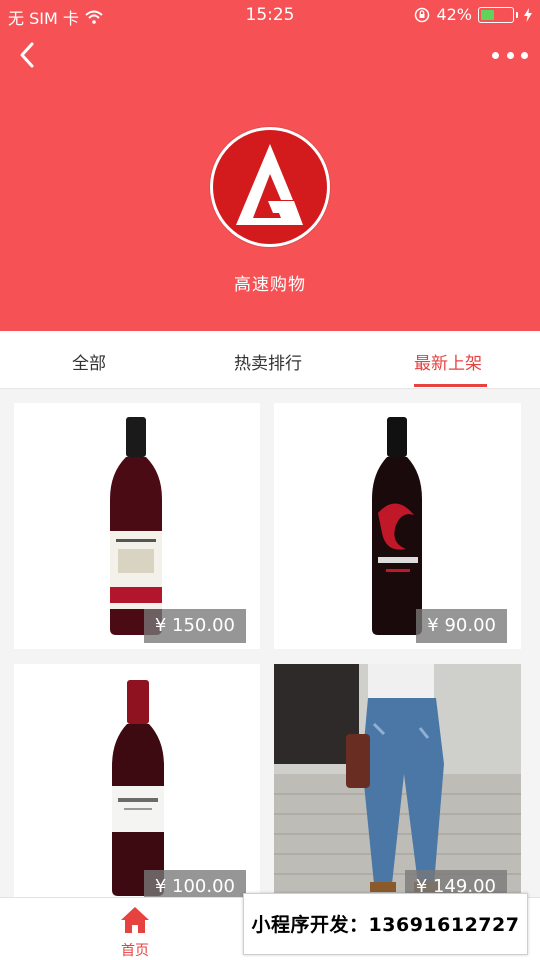  Describe the element at coordinates (137, 526) in the screenshot. I see `product-card: ¥ 150.00` at that location.